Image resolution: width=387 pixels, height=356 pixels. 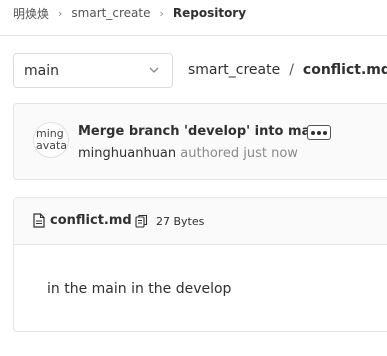 What do you see at coordinates (344, 70) in the screenshot?
I see `path-file-name: conflict.md` at bounding box center [344, 70].